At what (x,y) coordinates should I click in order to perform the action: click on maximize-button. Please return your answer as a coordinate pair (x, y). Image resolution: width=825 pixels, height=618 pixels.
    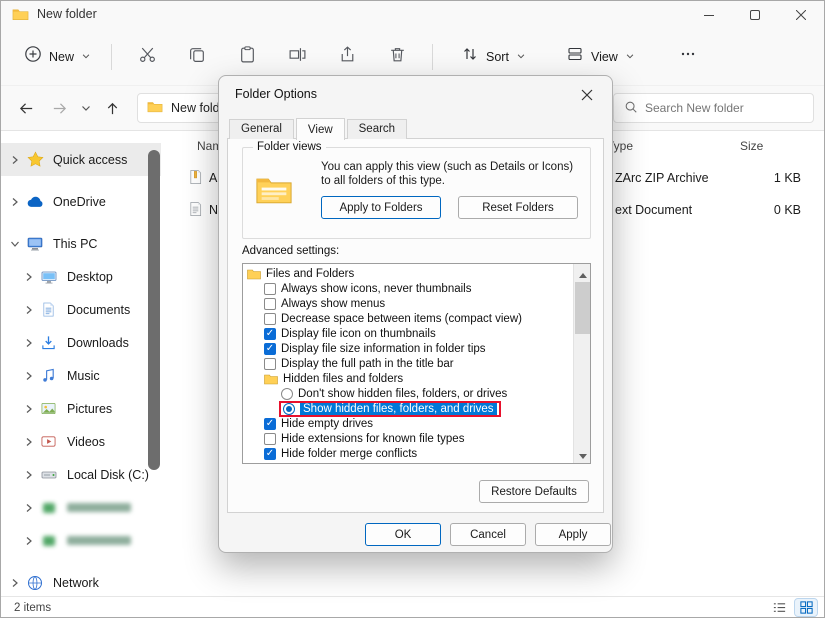
    Looking at the image, I should click on (755, 14).